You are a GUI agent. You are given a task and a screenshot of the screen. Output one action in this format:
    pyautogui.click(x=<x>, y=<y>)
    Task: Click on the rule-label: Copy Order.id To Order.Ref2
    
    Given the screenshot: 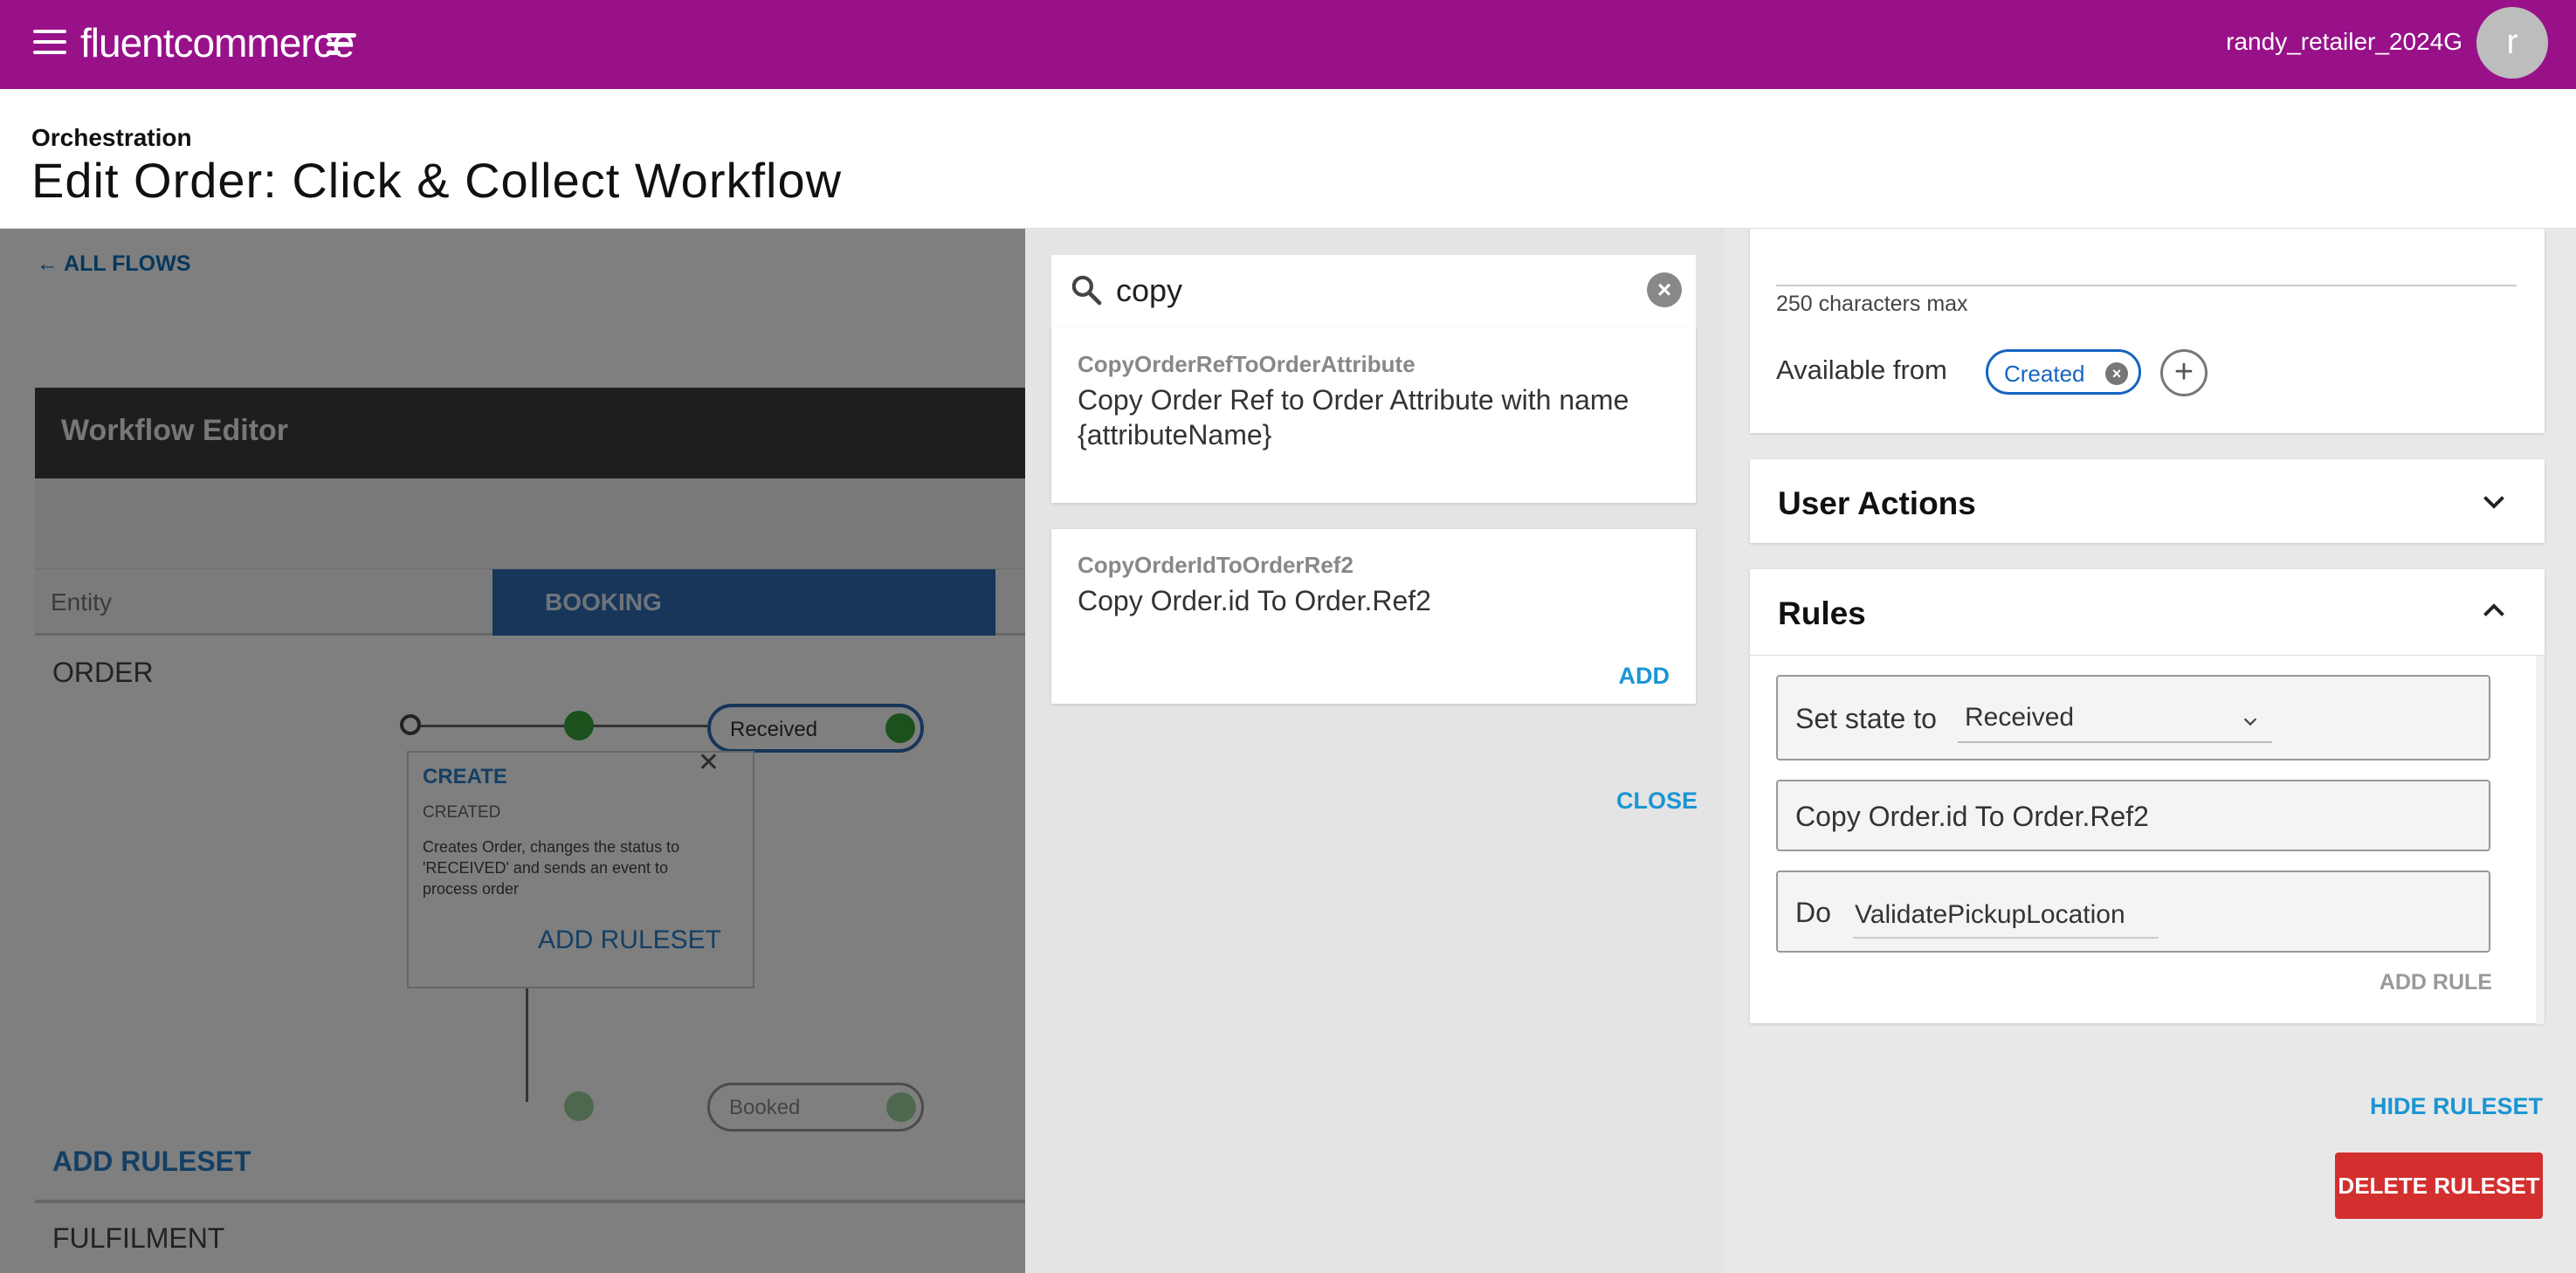 What is the action you would take?
    pyautogui.click(x=1972, y=816)
    